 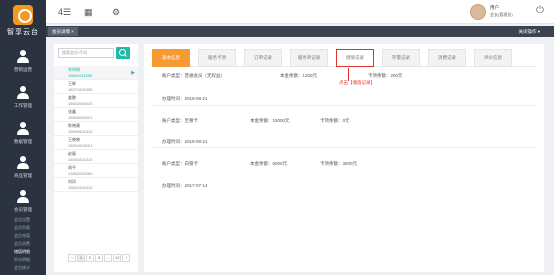 What do you see at coordinates (180, 163) in the screenshot?
I see `account-type: 账户类型：白银卡` at bounding box center [180, 163].